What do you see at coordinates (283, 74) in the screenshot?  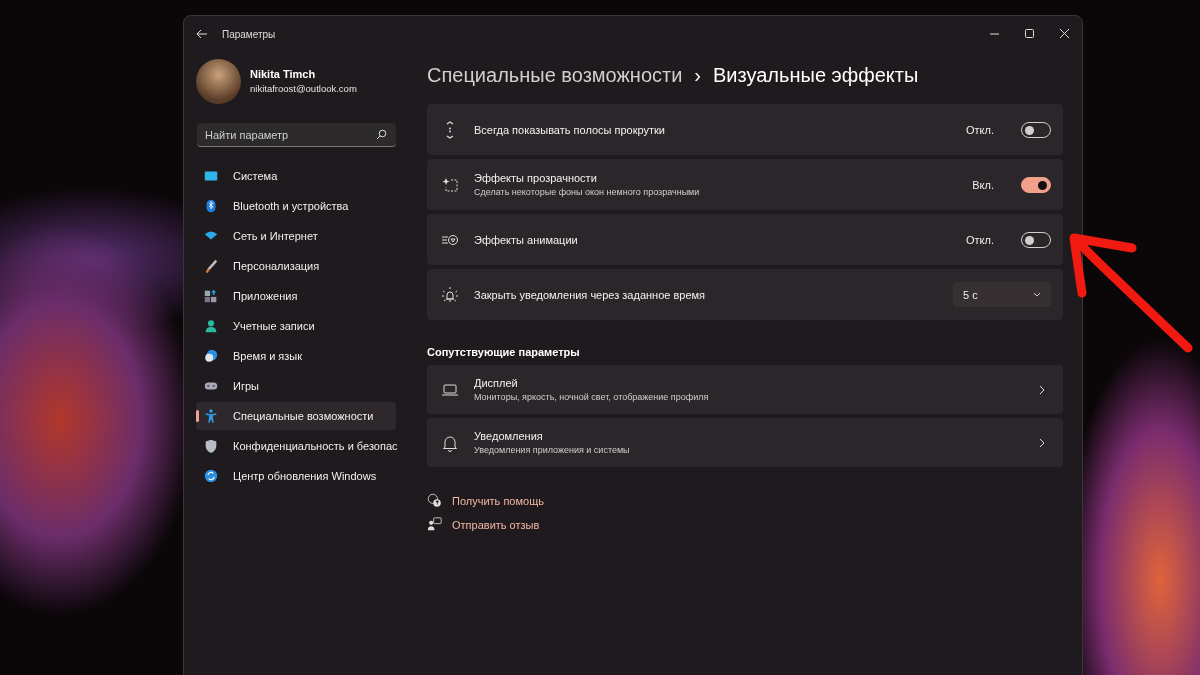 I see `user-name: Nikita Timch` at bounding box center [283, 74].